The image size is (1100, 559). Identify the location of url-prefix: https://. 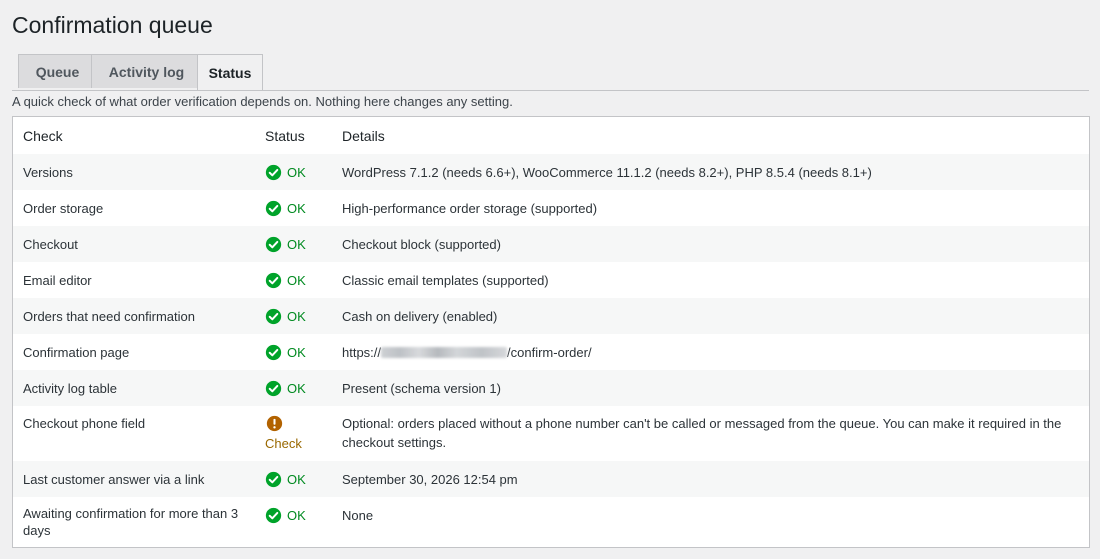
(362, 352).